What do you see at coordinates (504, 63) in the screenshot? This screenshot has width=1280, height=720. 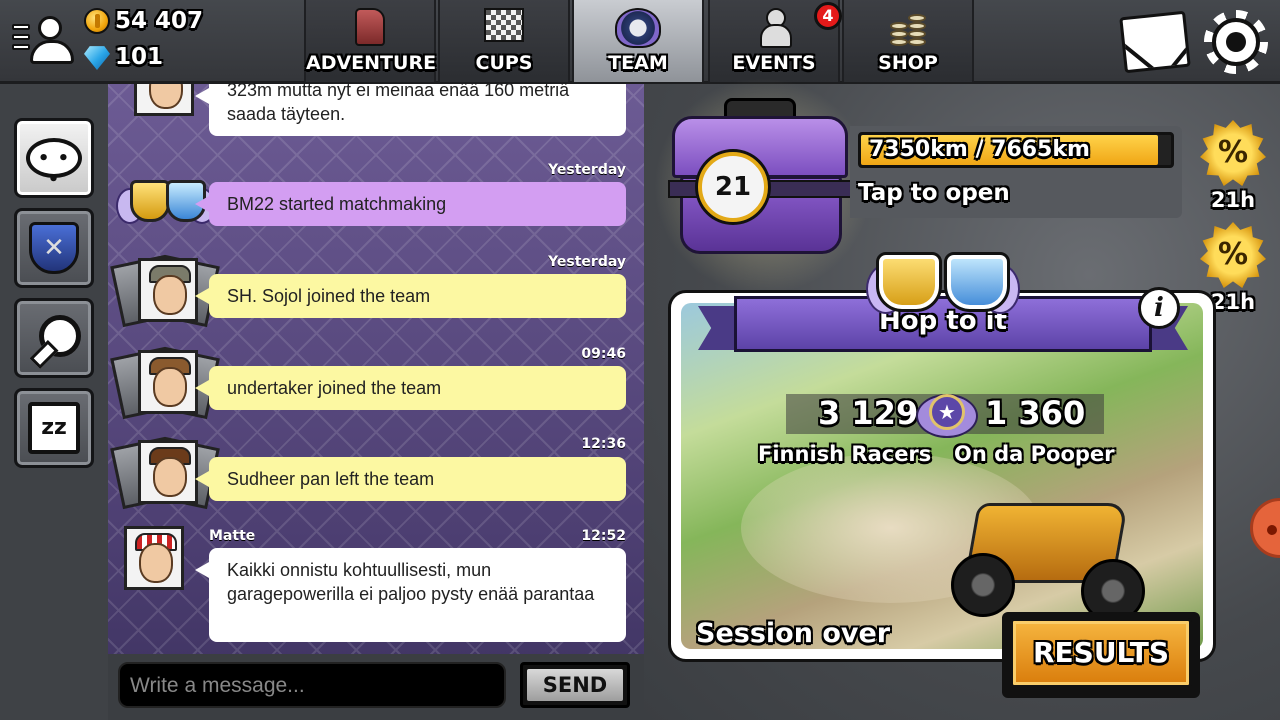 I see `tab-label: CUPS` at bounding box center [504, 63].